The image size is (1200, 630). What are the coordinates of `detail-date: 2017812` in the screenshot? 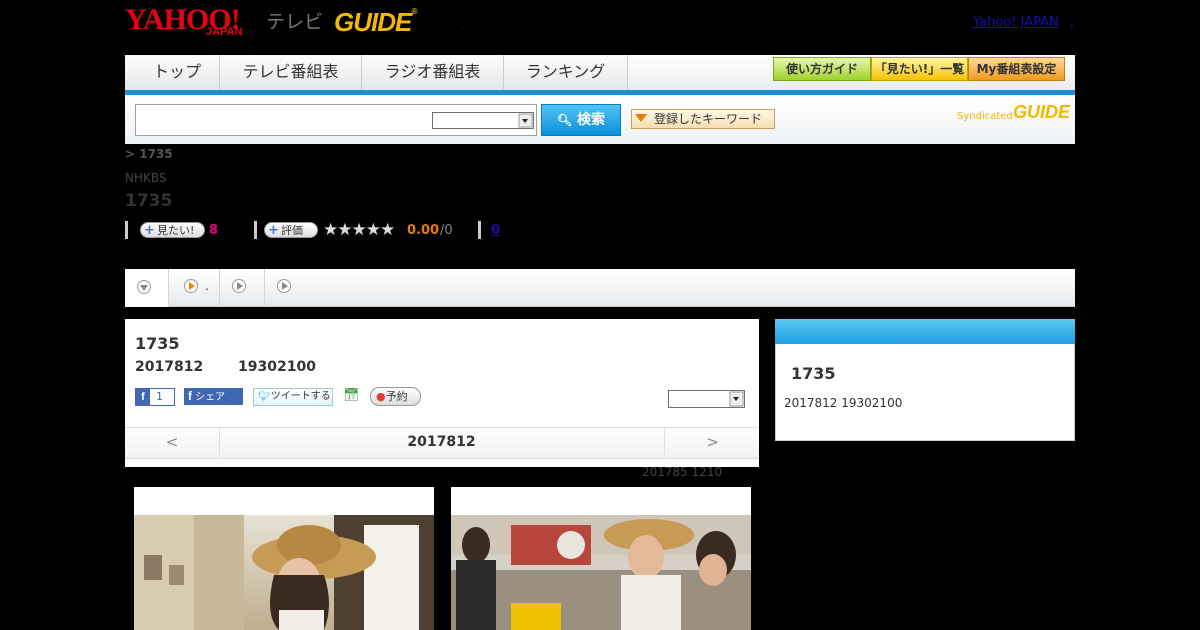 It's located at (169, 367).